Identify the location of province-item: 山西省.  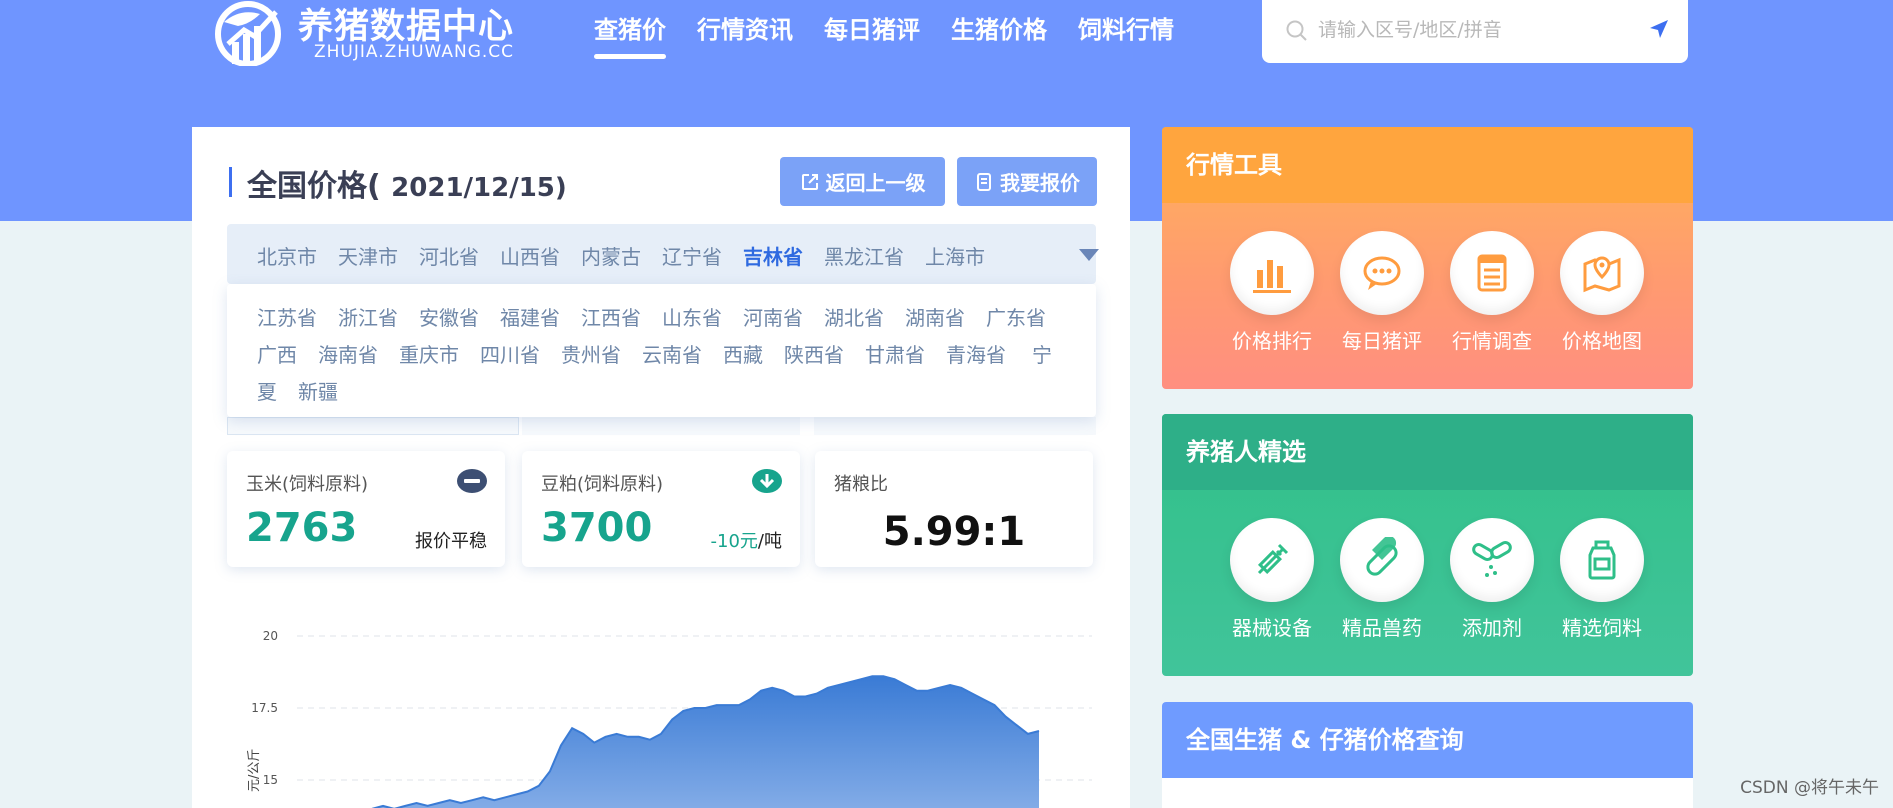
(530, 255).